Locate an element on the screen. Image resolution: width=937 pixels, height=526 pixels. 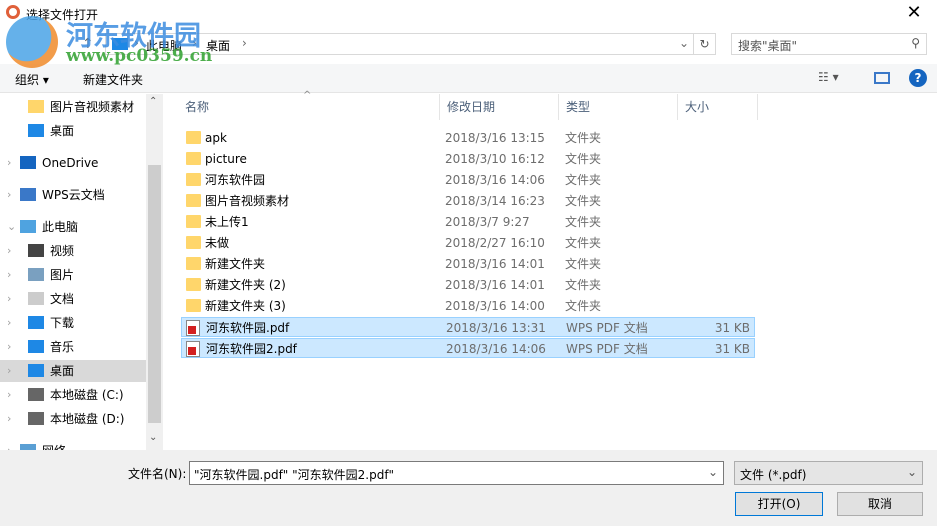
column-name: 名称 is located at coordinates (309, 107).